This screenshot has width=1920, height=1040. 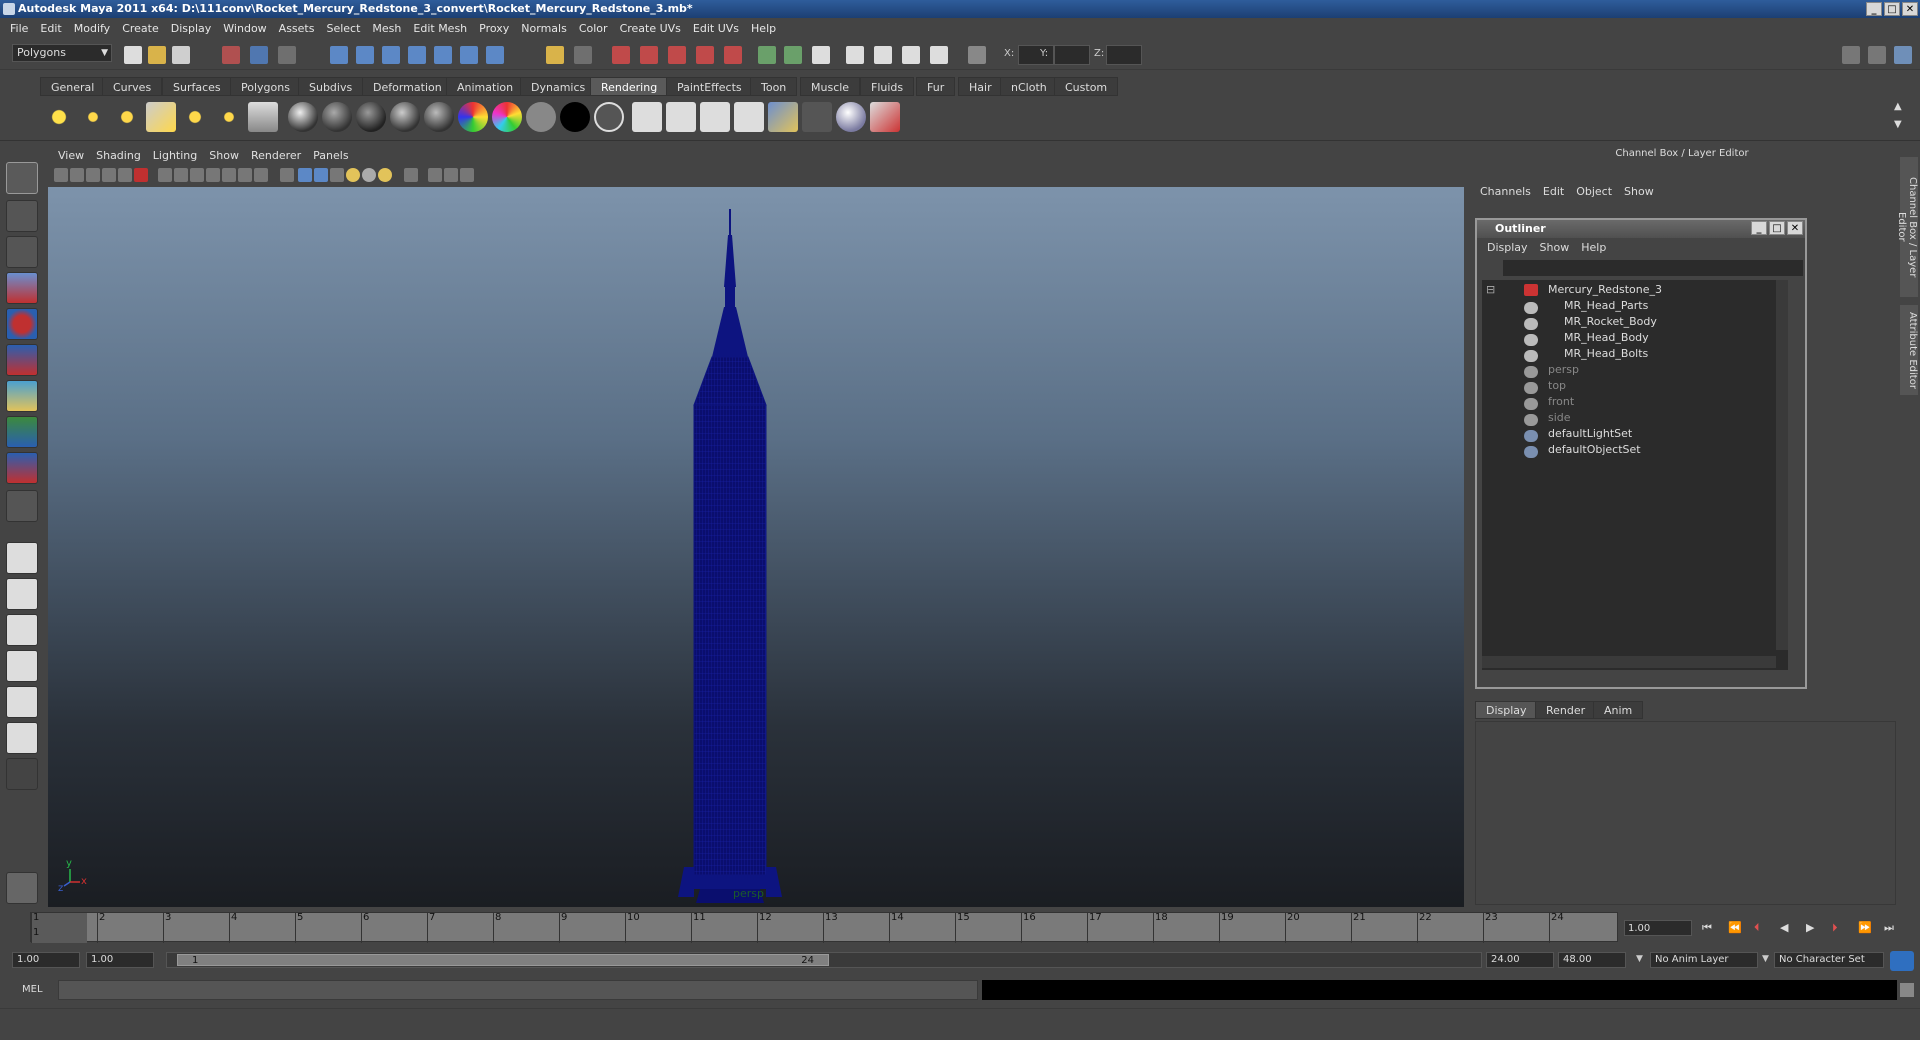 I want to click on ipr-render-icon, so click(x=649, y=55).